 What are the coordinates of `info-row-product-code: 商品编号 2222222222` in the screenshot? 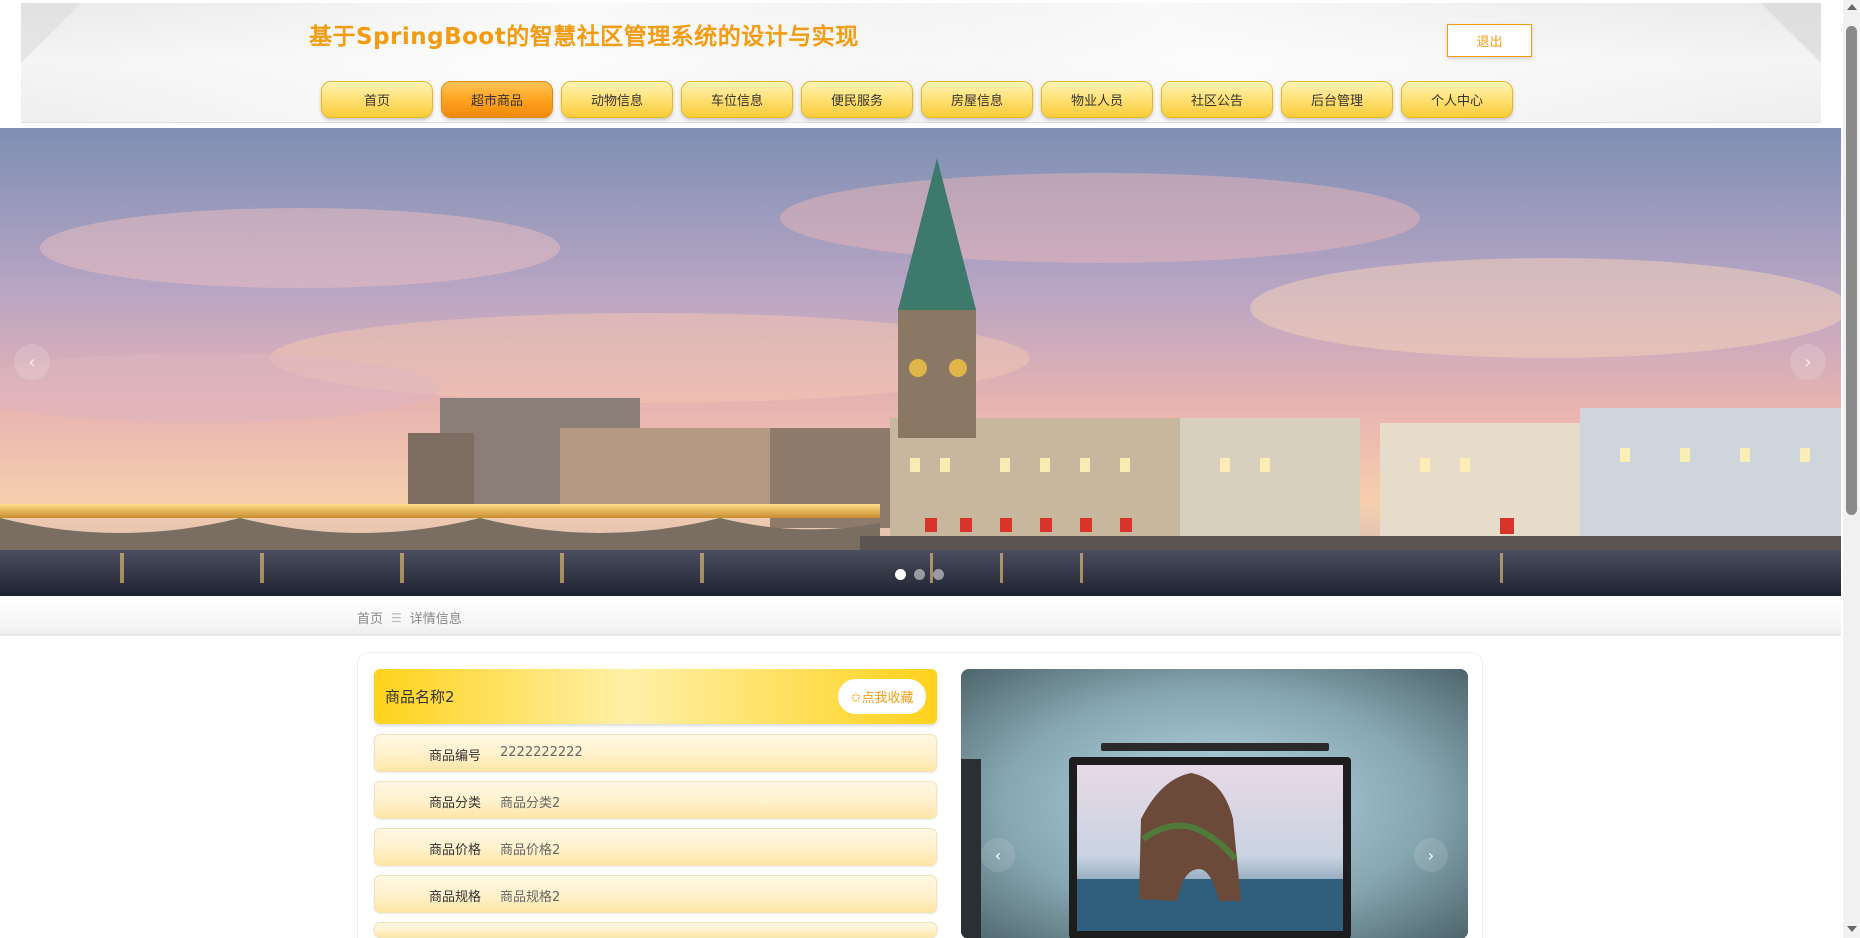 It's located at (655, 753).